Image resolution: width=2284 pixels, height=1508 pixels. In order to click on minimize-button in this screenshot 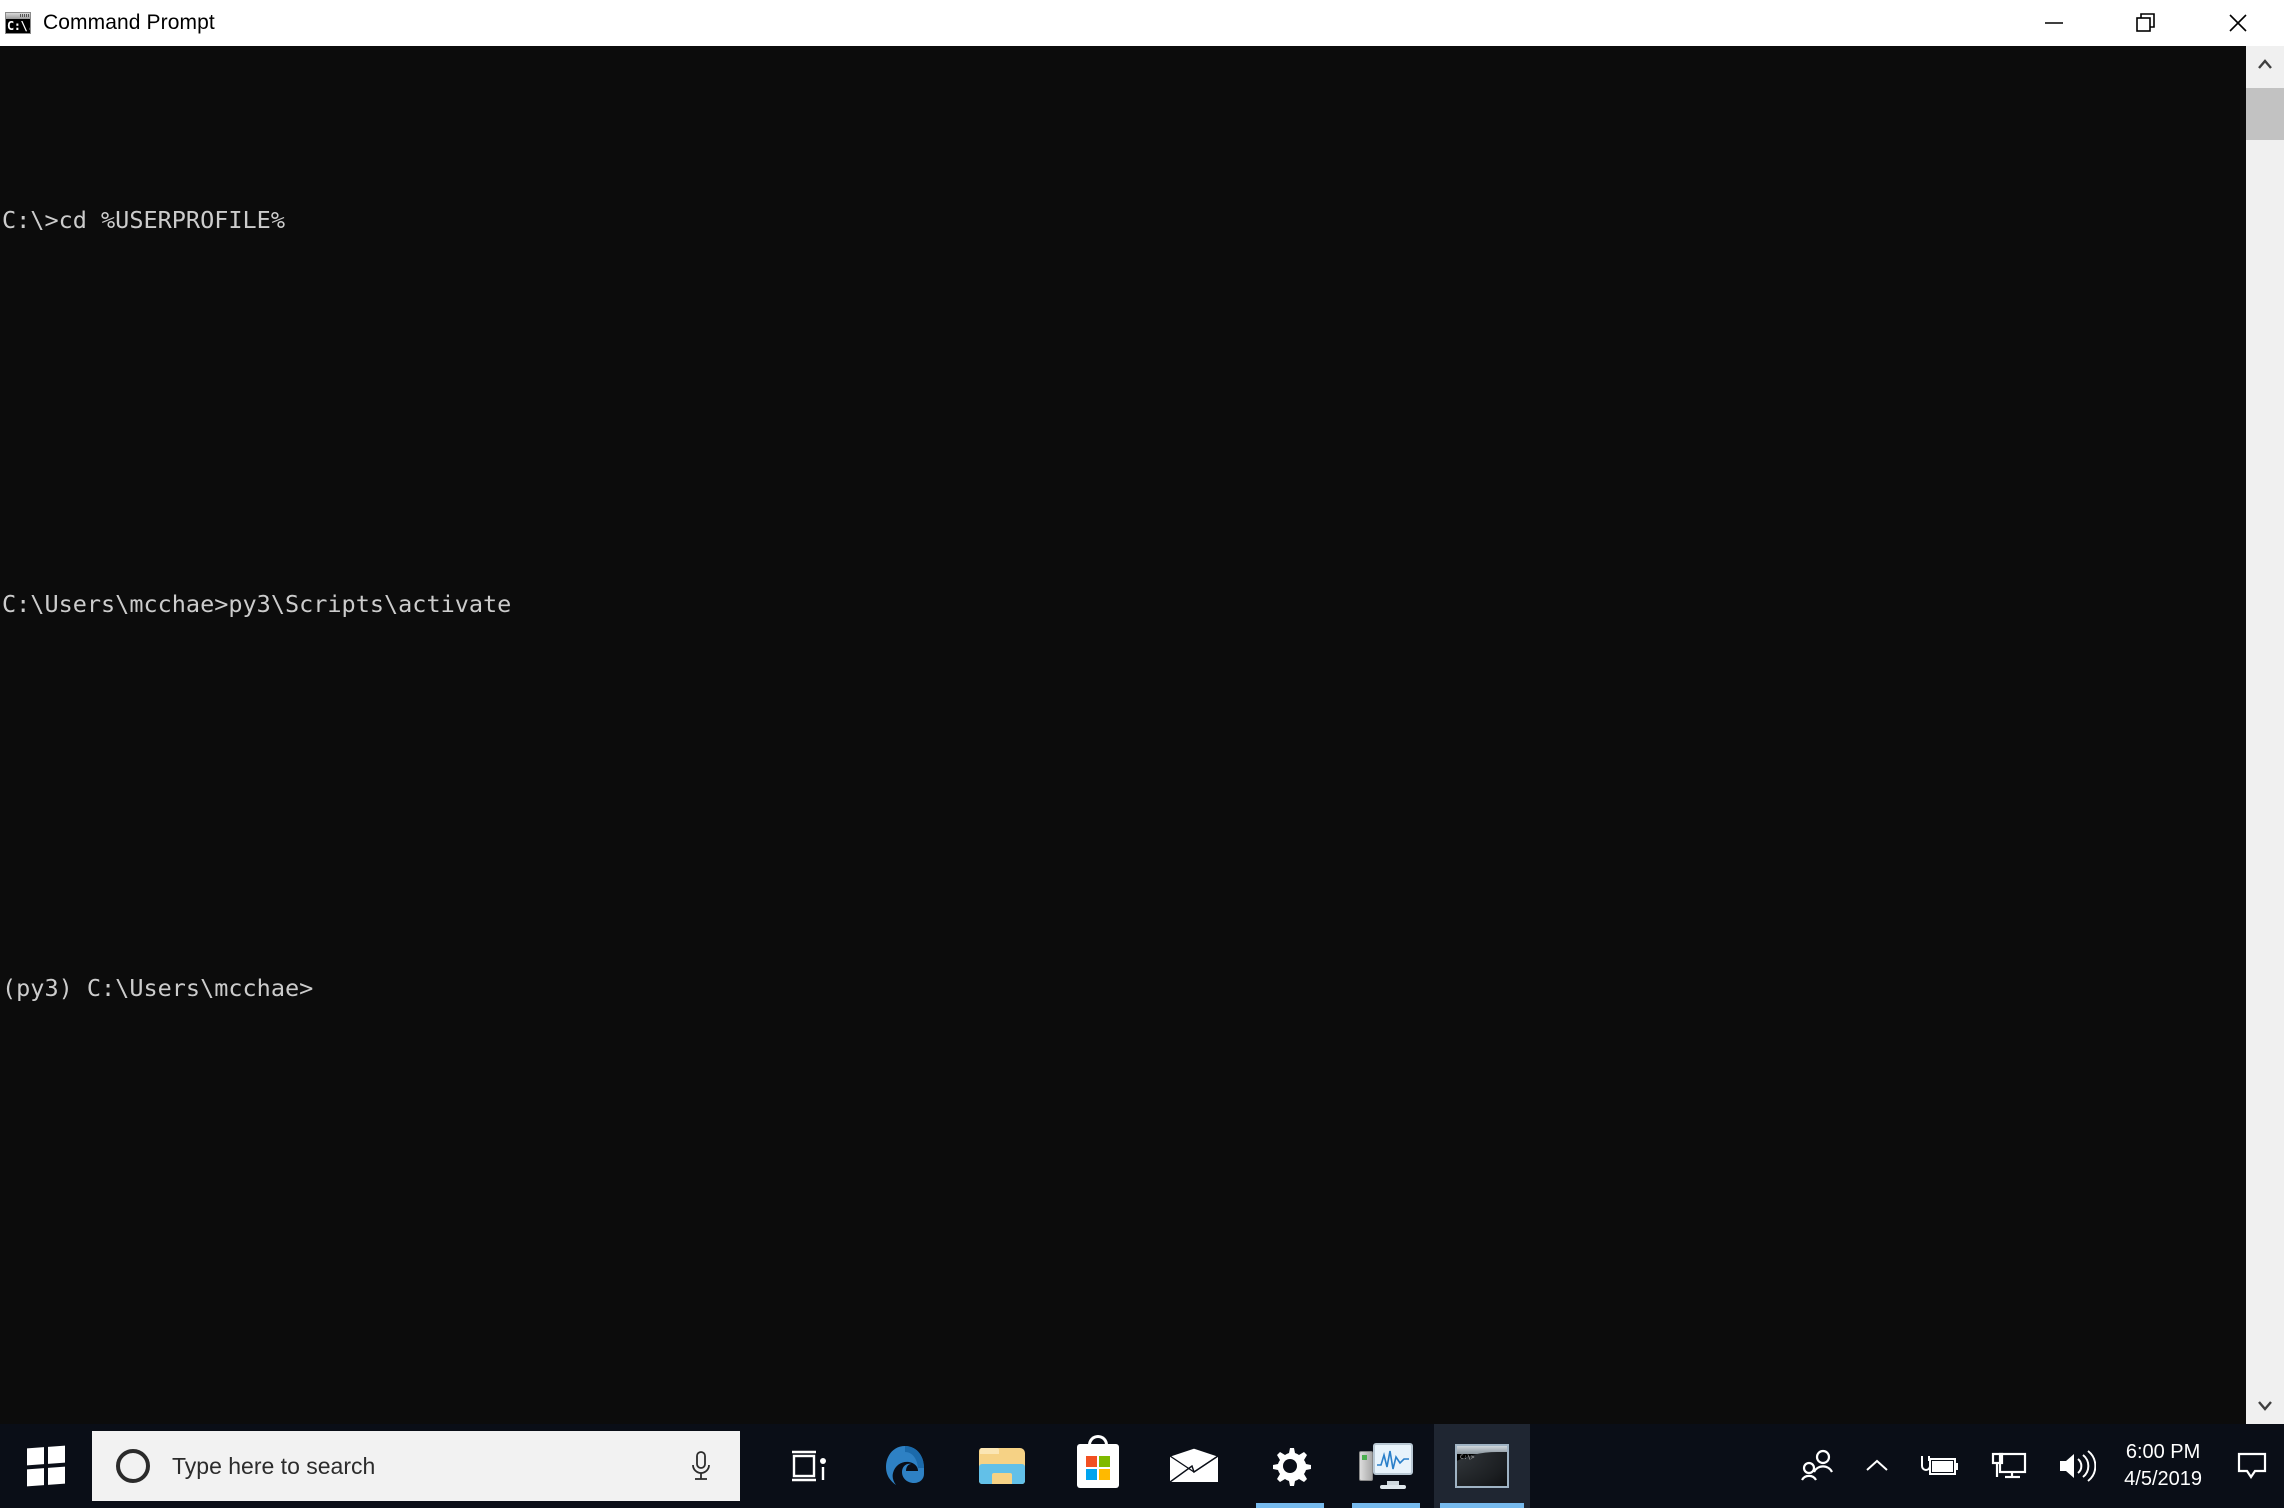, I will do `click(2054, 23)`.